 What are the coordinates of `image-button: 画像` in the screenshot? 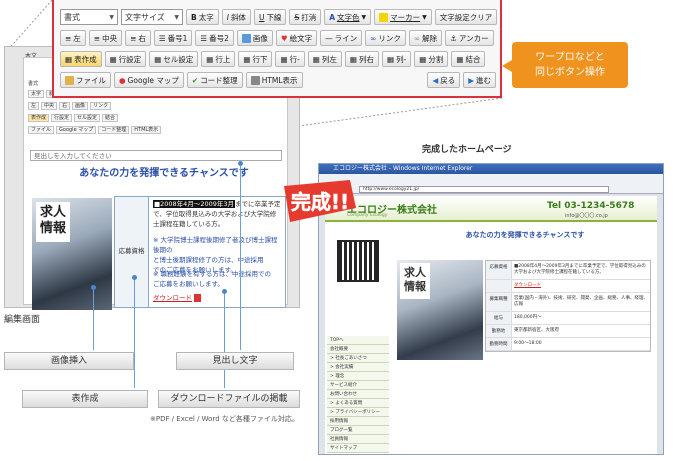 It's located at (254, 38).